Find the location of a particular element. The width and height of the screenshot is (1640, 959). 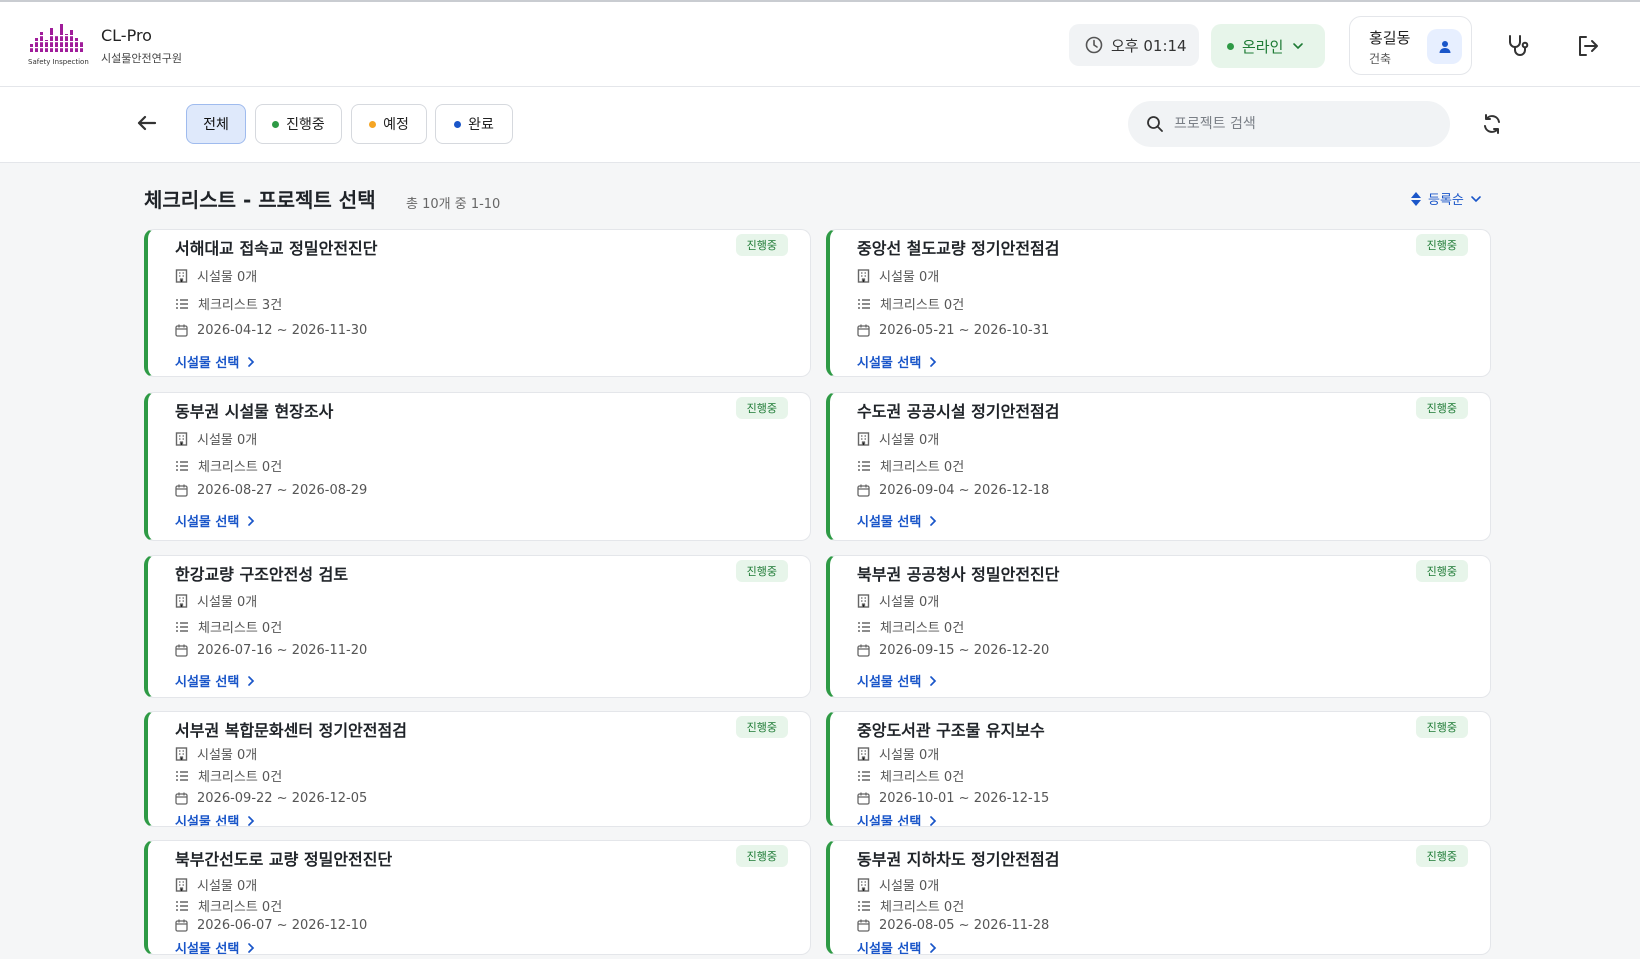

period-text: 2026-09-04 ~ 2026-12-18 is located at coordinates (964, 490).